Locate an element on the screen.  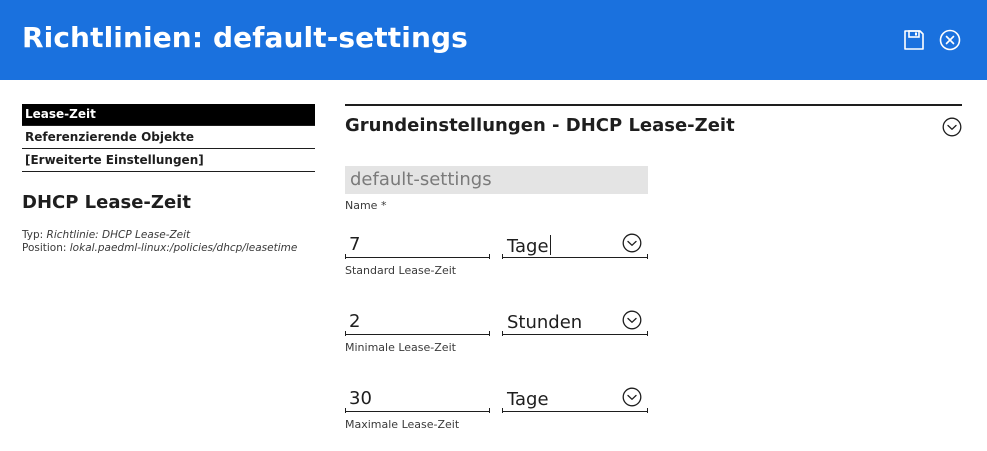
sidebar-item-lease-zeit: Lease-Zeit is located at coordinates (168, 115).